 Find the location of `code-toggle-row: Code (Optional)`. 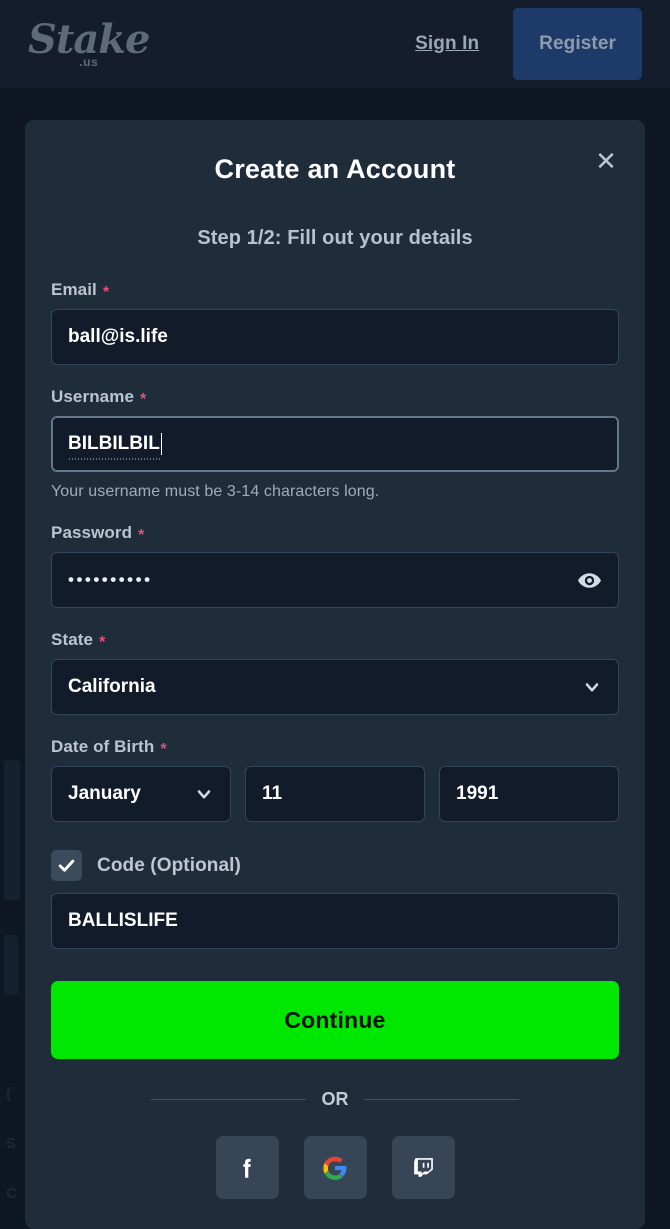

code-toggle-row: Code (Optional) is located at coordinates (335, 865).